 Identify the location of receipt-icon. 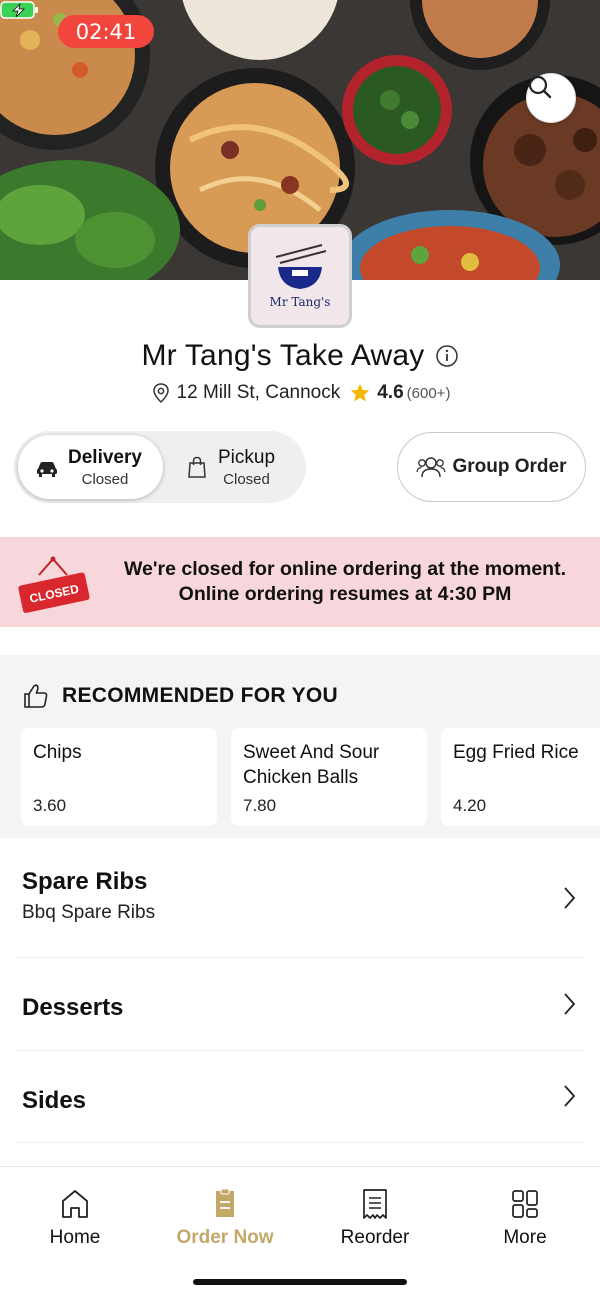
(375, 1204).